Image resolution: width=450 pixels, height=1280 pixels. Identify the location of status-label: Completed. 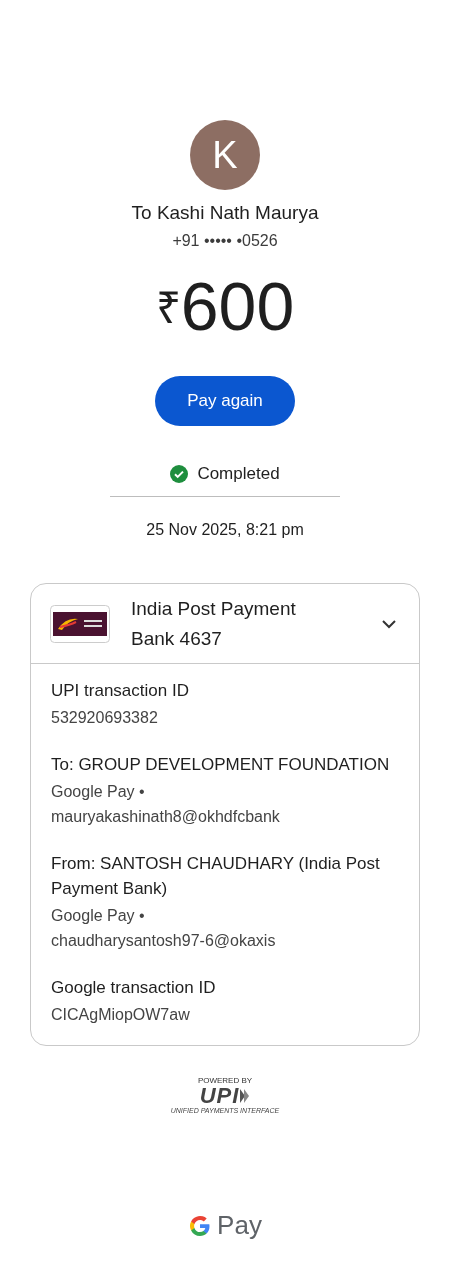
(238, 474).